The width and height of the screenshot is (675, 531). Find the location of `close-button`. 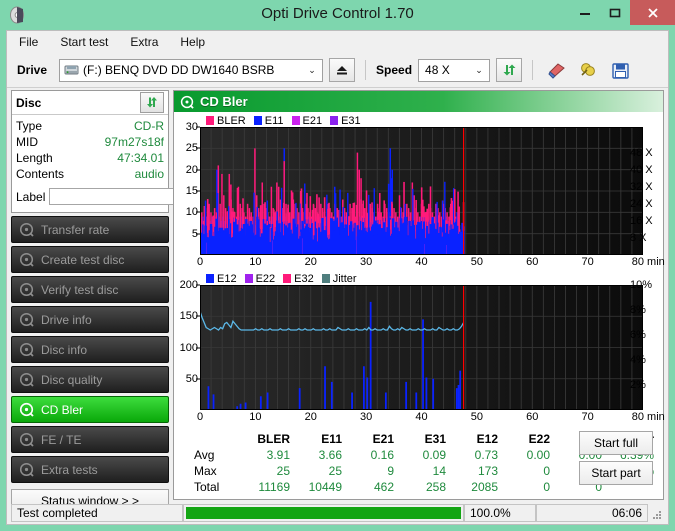

close-button is located at coordinates (652, 12).